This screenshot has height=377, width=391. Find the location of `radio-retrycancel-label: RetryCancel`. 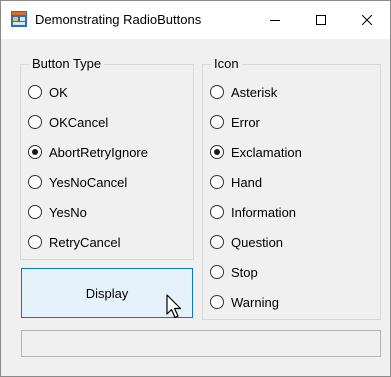

radio-retrycancel-label: RetryCancel is located at coordinates (85, 242).